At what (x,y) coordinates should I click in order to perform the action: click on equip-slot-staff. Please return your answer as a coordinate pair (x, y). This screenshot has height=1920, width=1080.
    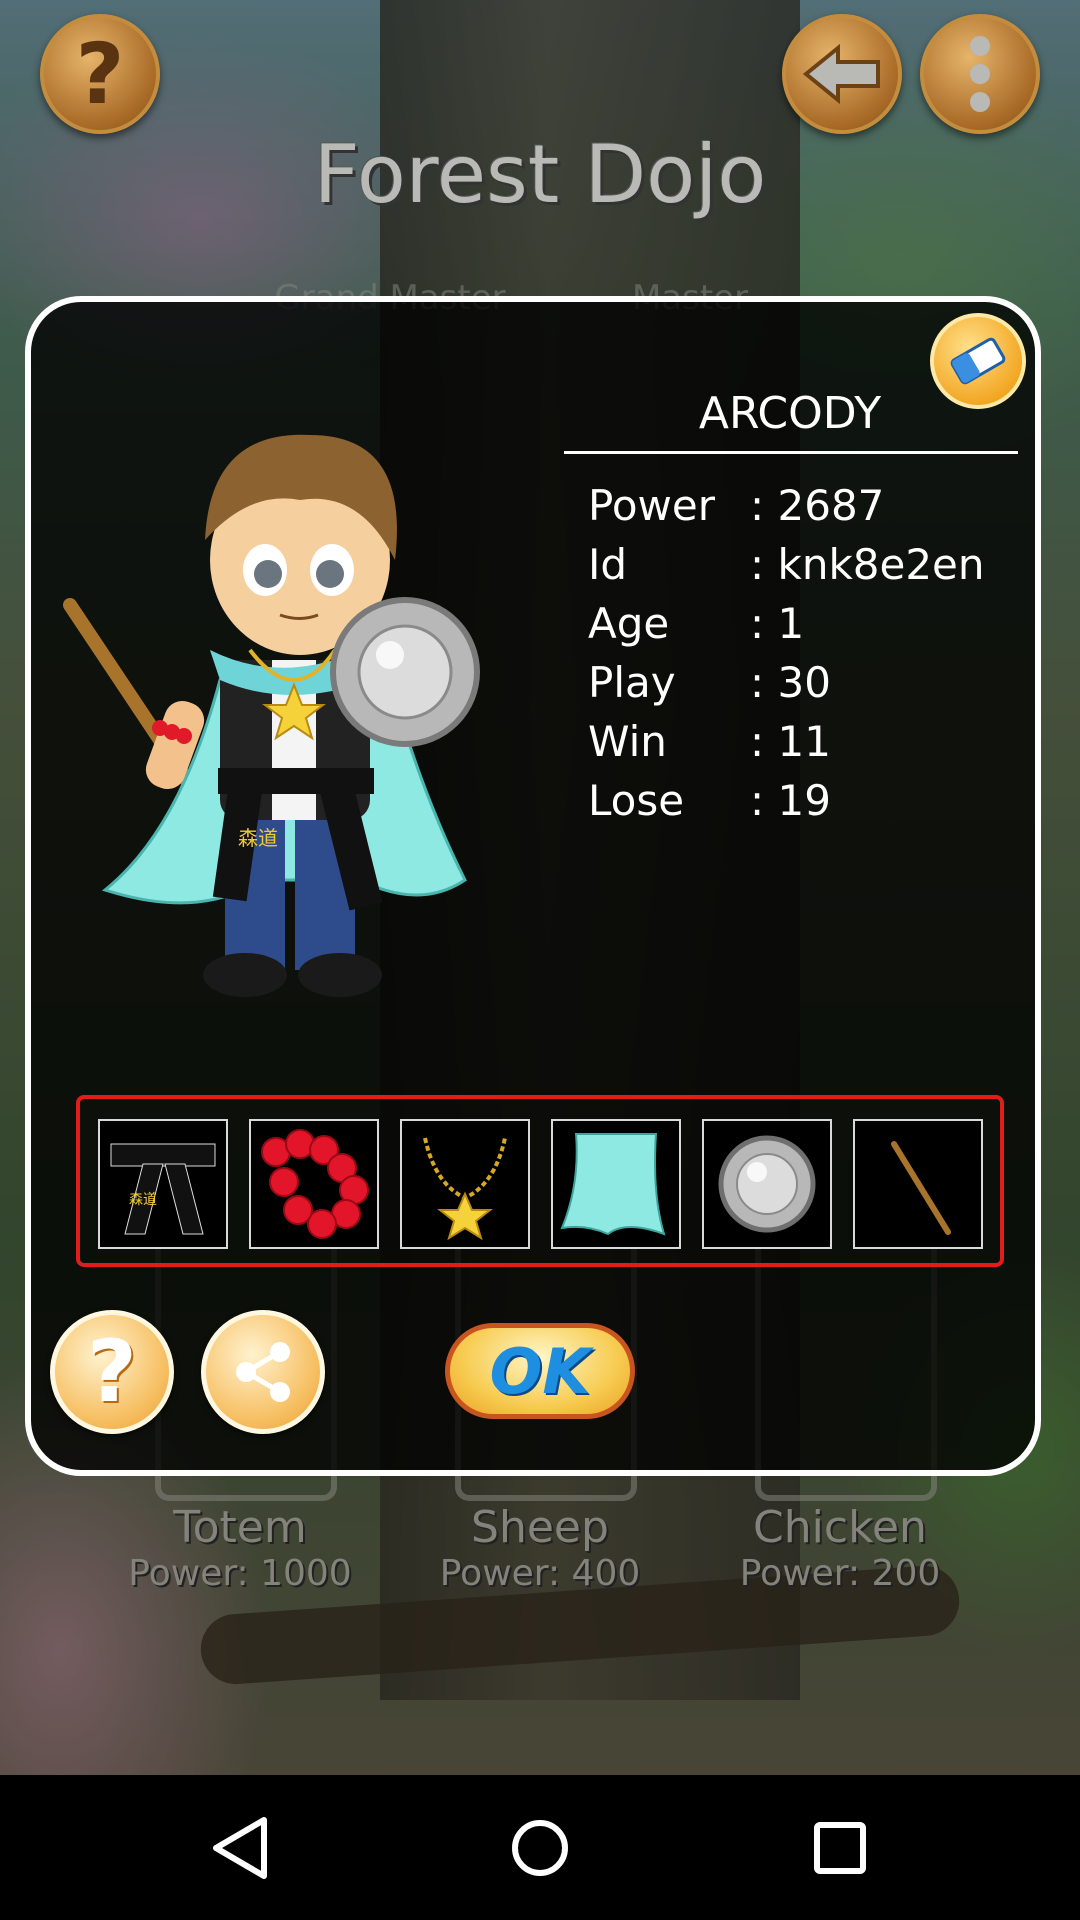
    Looking at the image, I should click on (918, 1184).